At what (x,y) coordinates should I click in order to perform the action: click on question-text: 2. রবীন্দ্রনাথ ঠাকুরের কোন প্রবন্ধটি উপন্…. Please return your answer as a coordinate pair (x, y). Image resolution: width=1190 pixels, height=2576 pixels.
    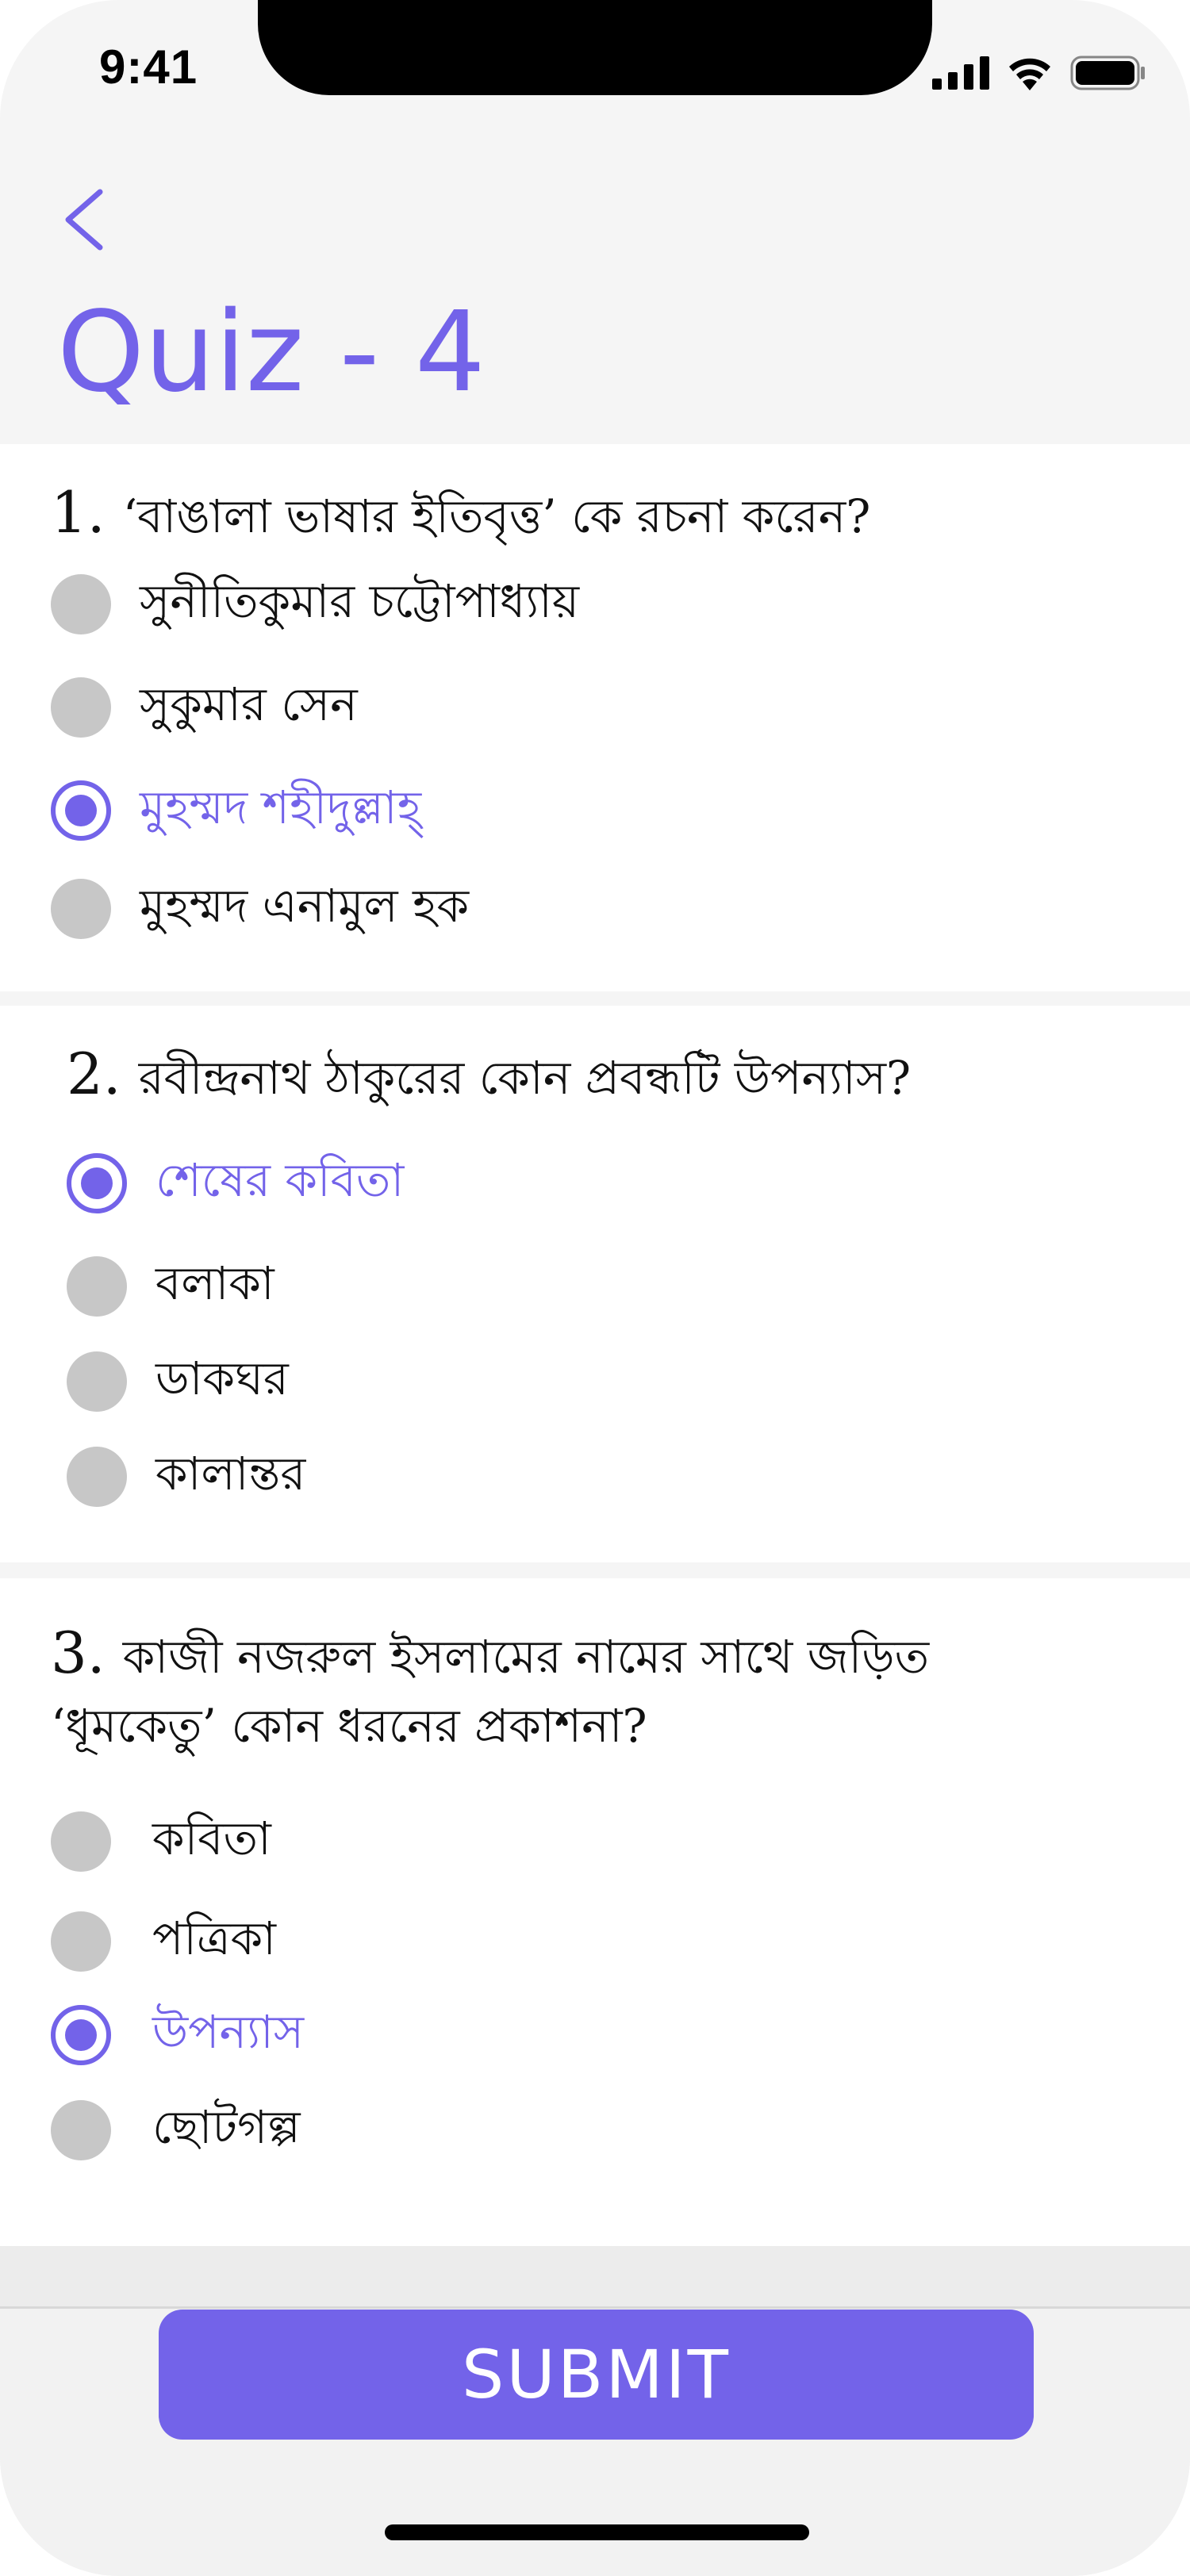
    Looking at the image, I should click on (489, 1076).